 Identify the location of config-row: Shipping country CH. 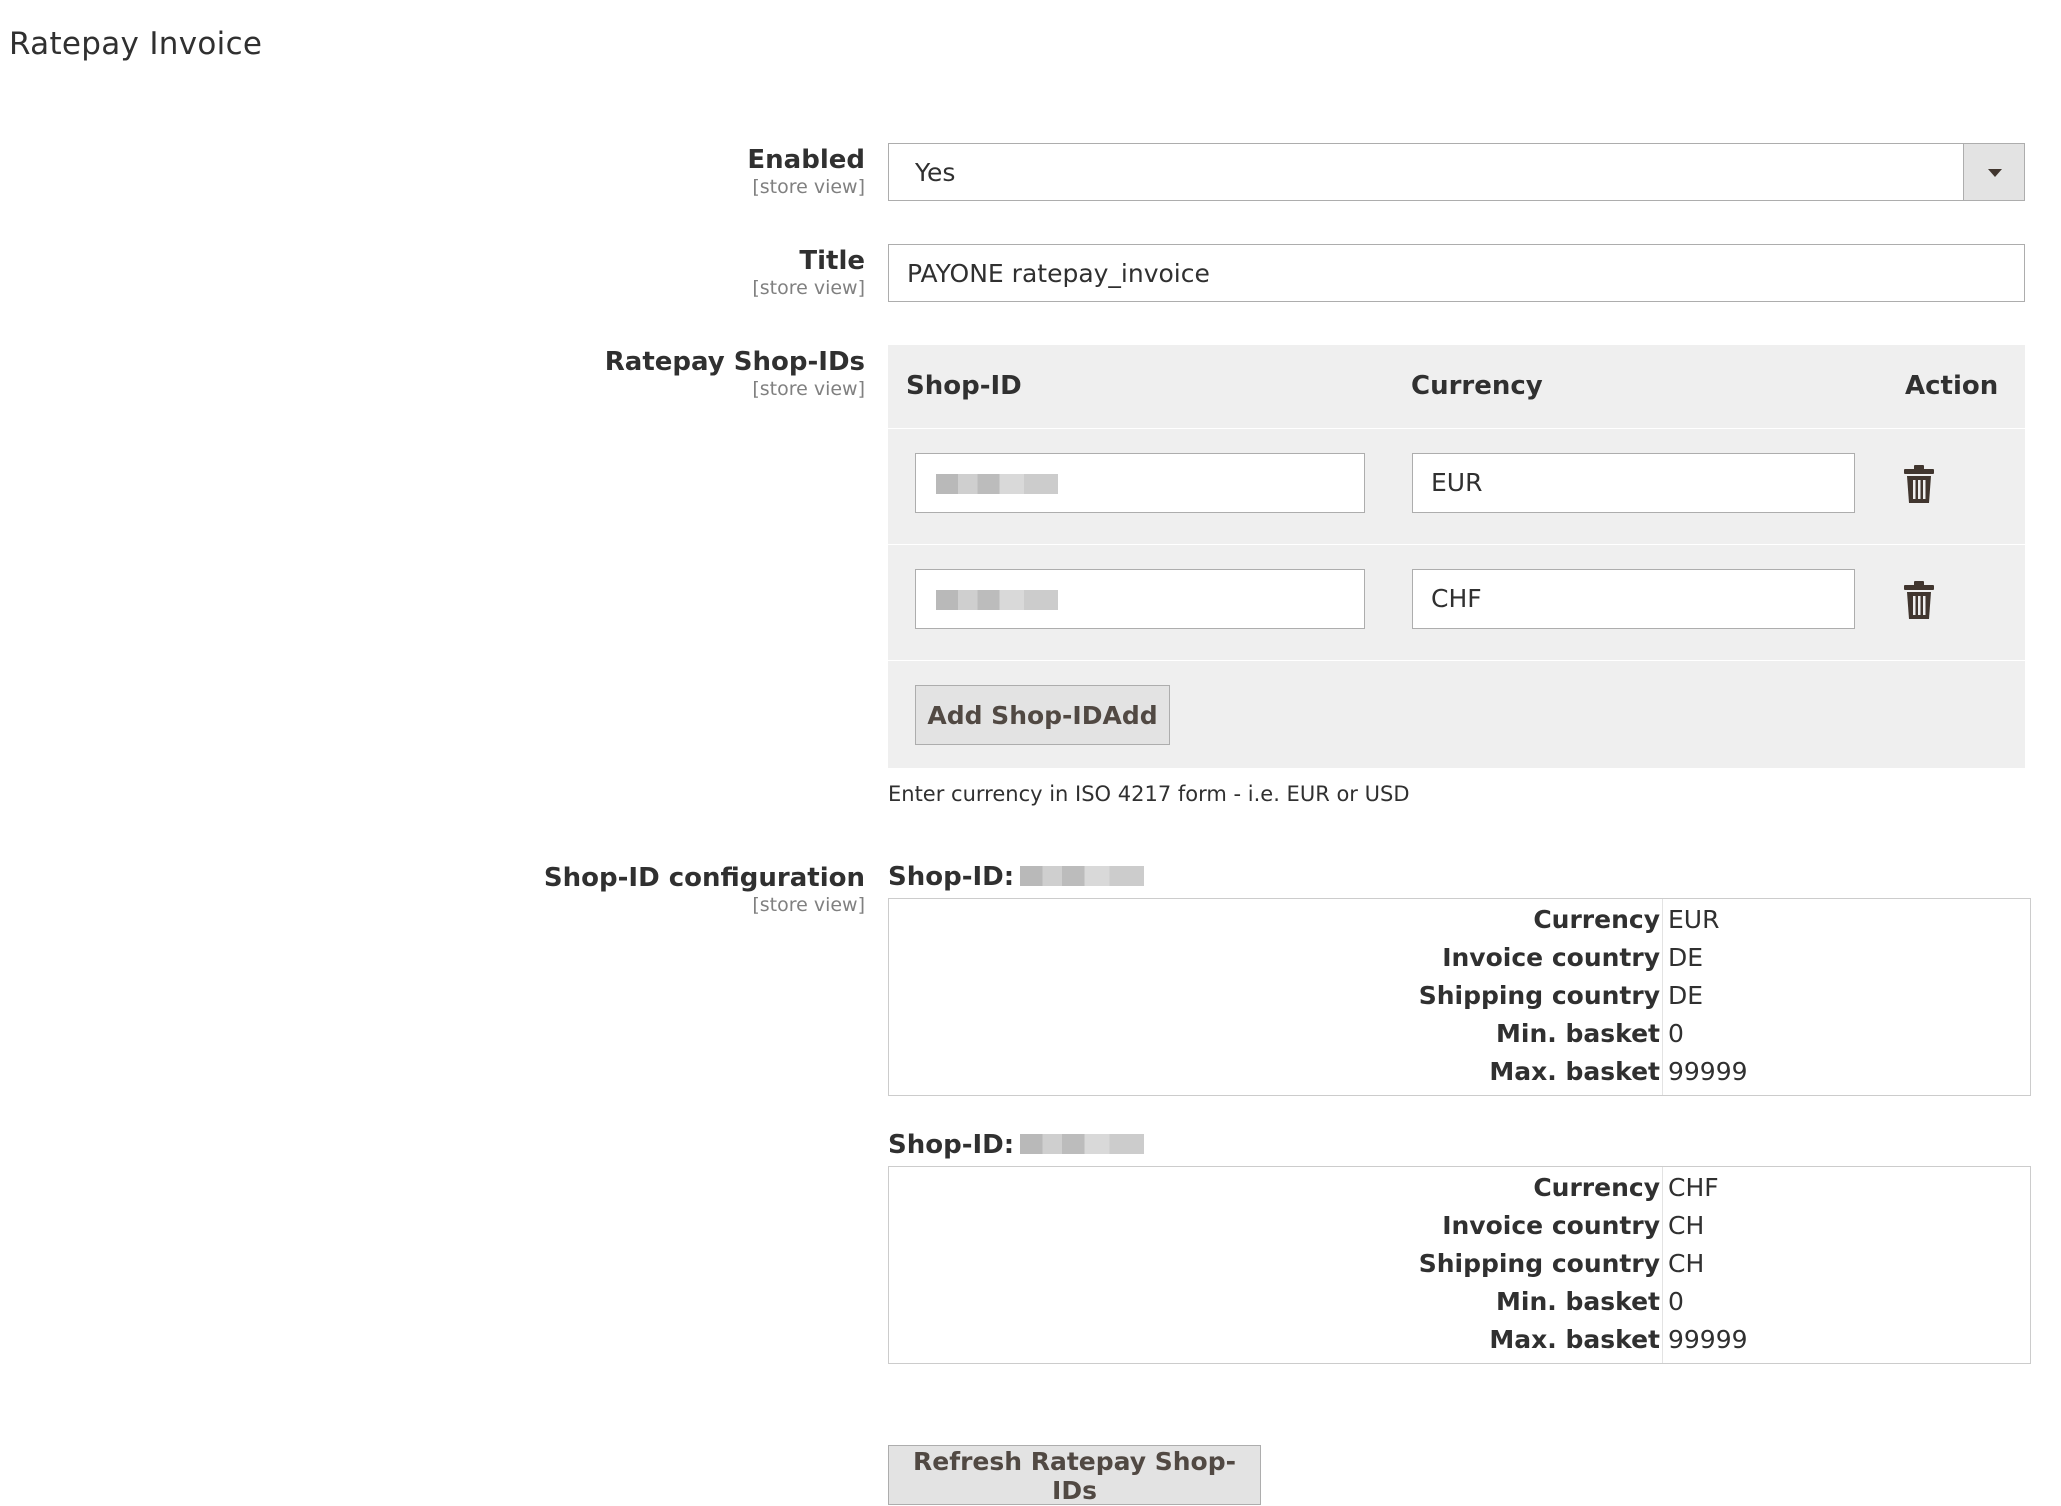
(1460, 1264).